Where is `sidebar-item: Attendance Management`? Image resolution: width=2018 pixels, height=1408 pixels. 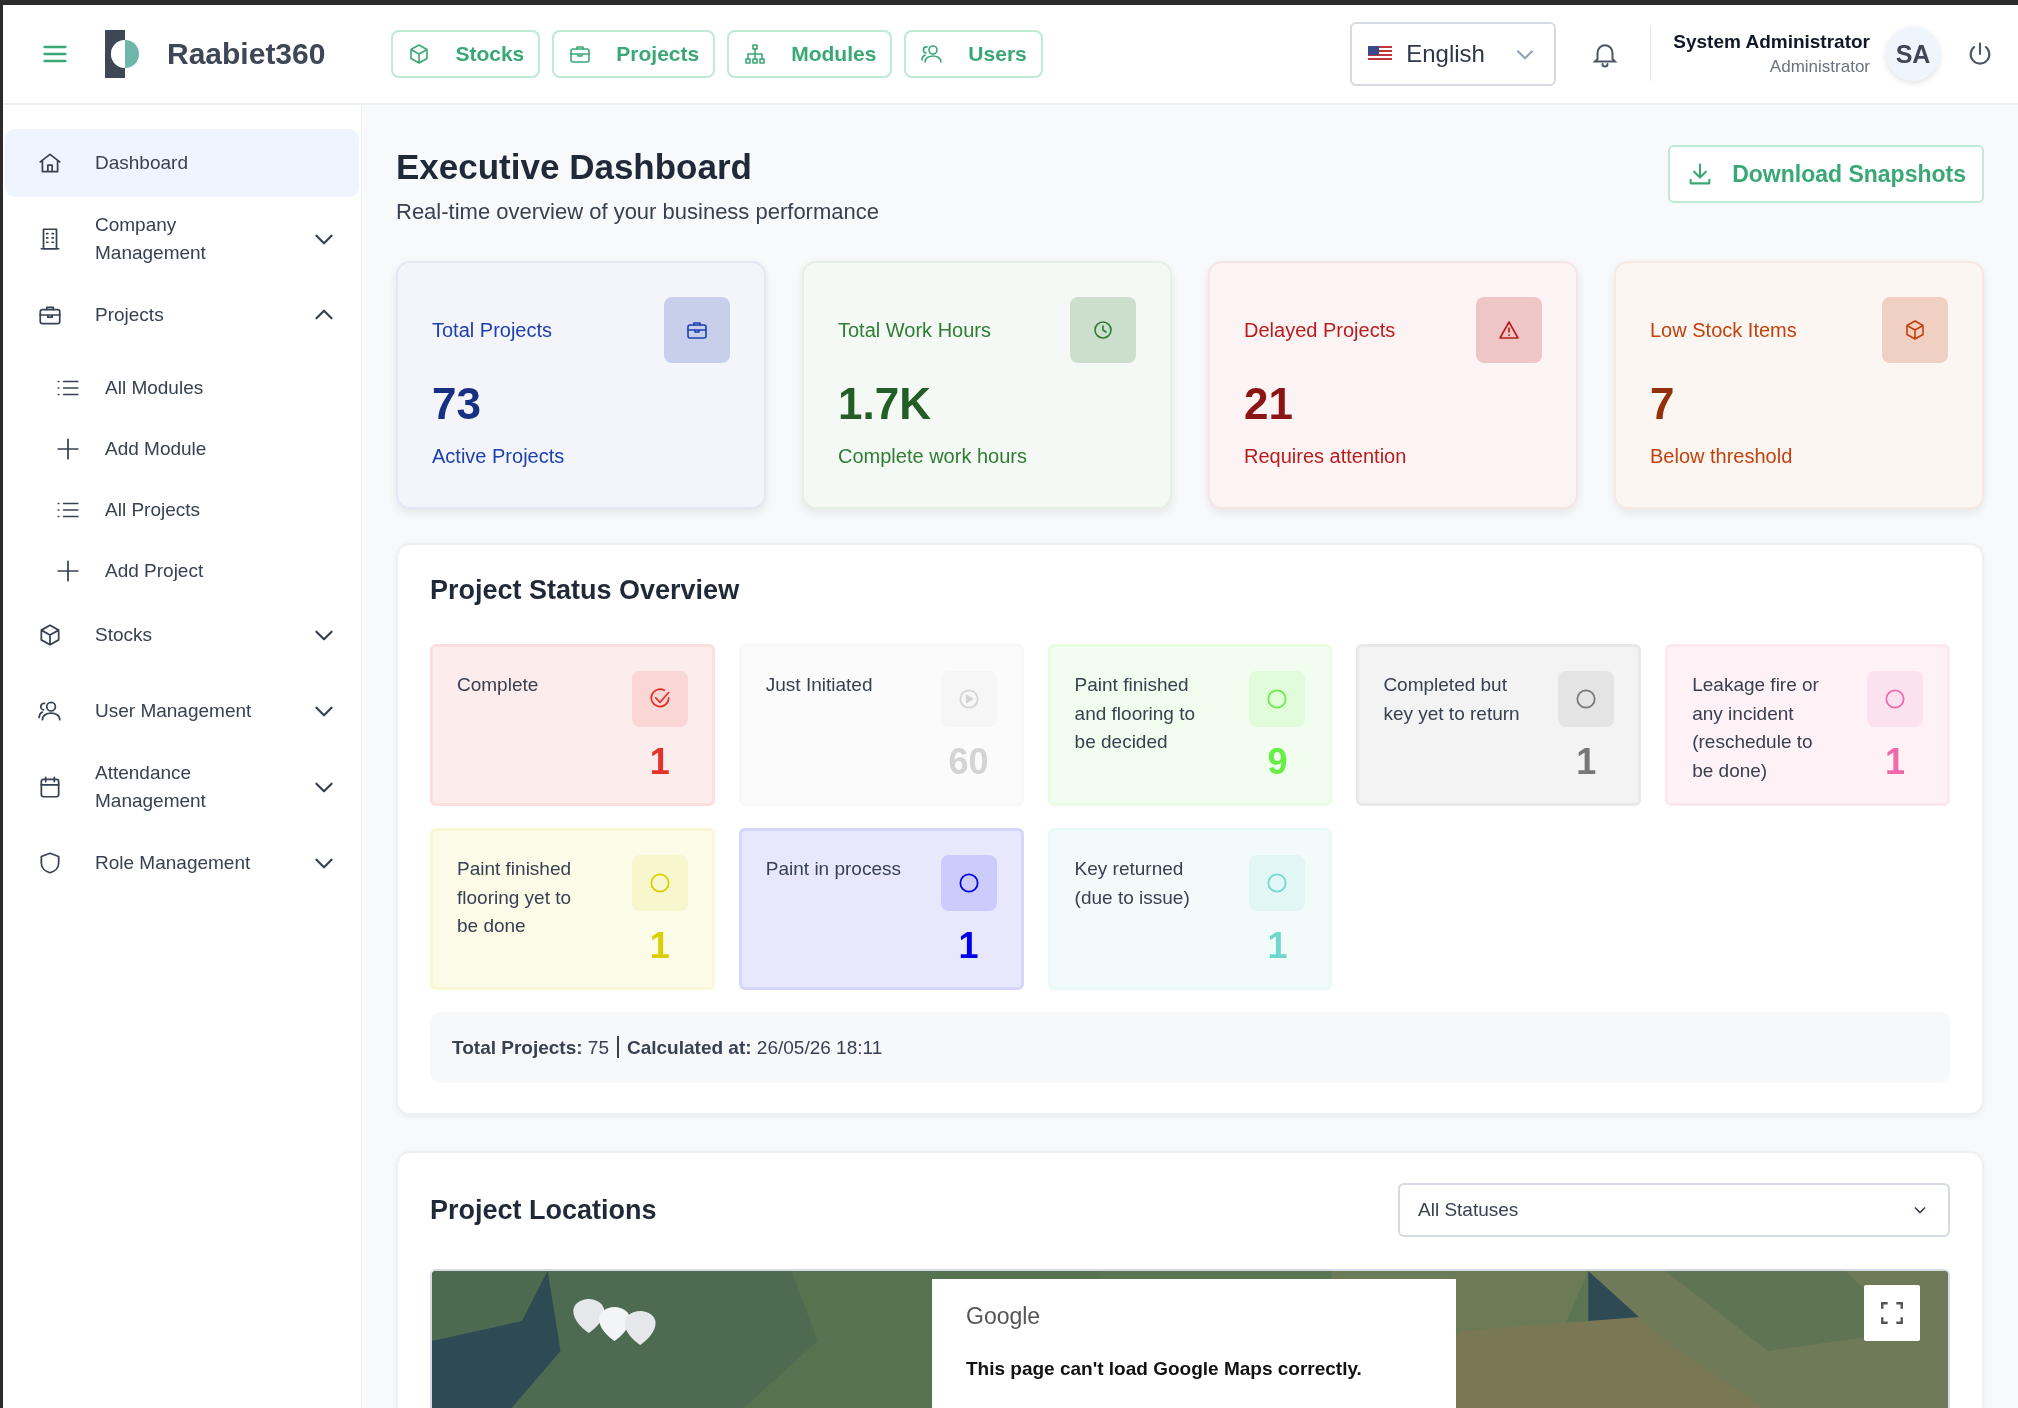 sidebar-item: Attendance Management is located at coordinates (182, 787).